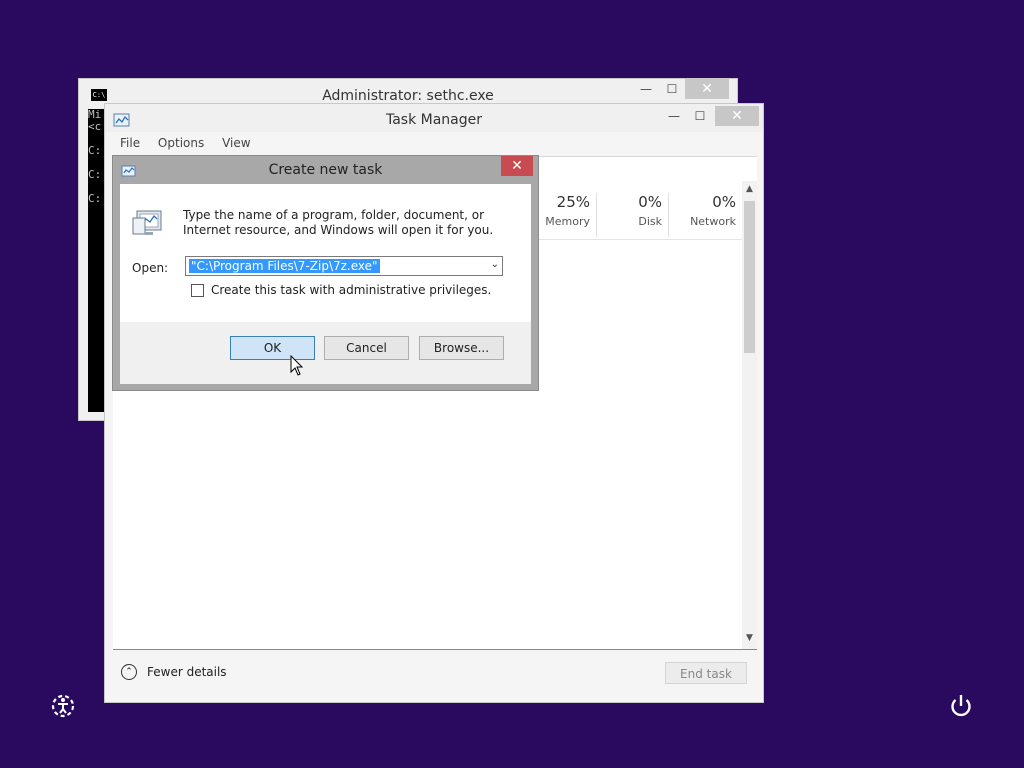 Image resolution: width=1024 pixels, height=768 pixels. What do you see at coordinates (749, 638) in the screenshot?
I see `scroll-down-arrow-icon: ▼` at bounding box center [749, 638].